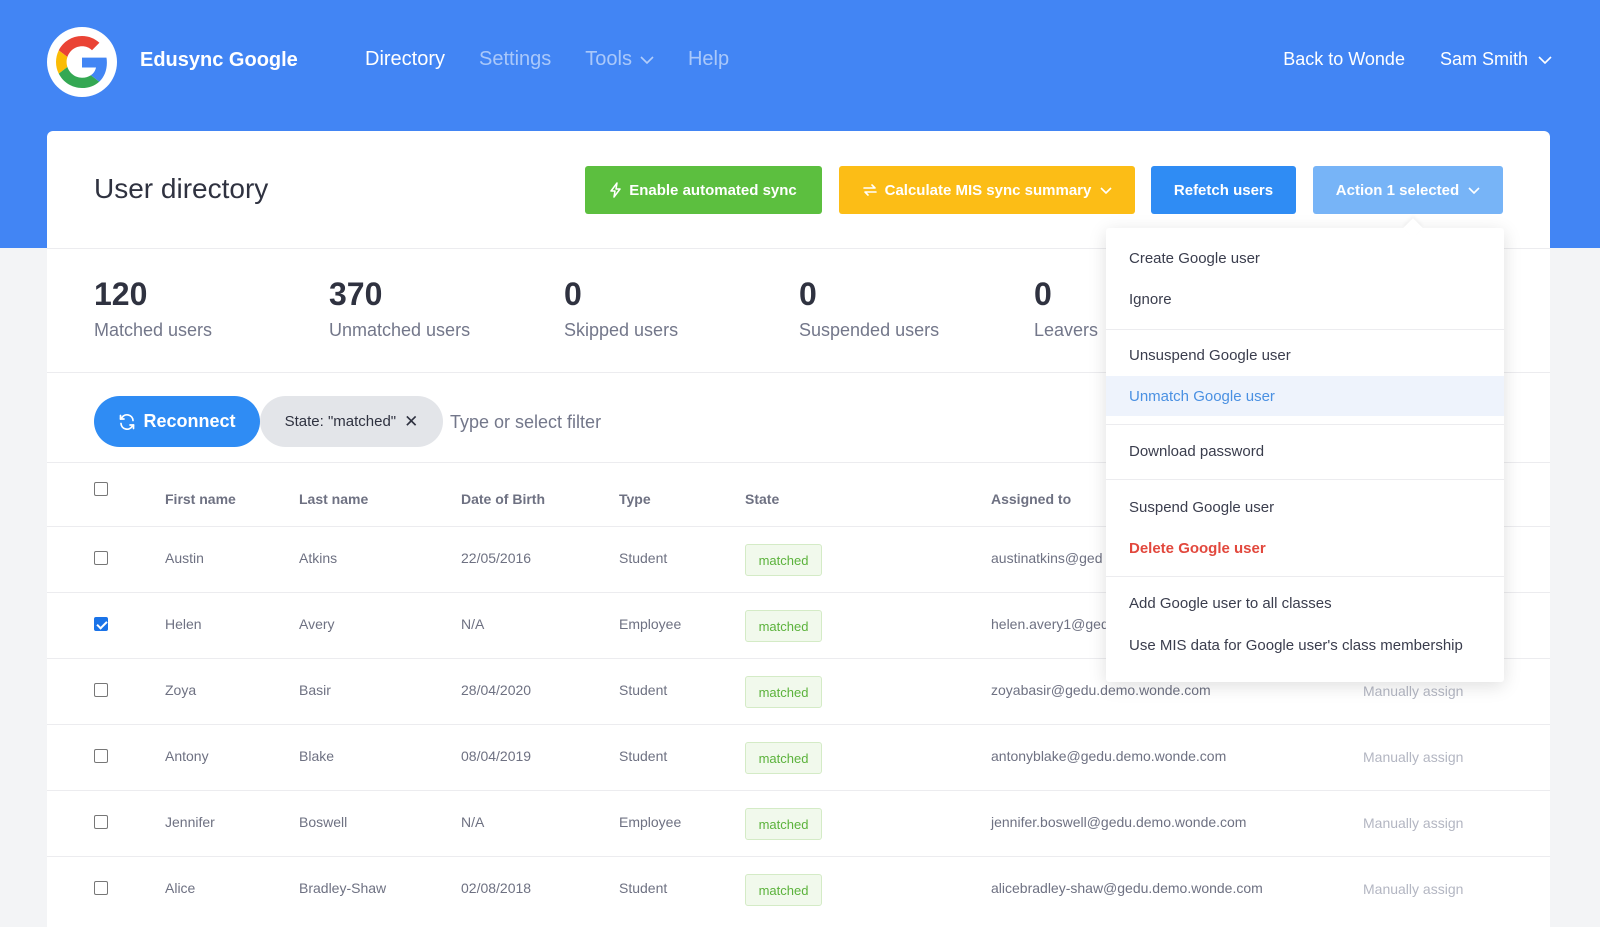 Image resolution: width=1600 pixels, height=927 pixels. Describe the element at coordinates (515, 59) in the screenshot. I see `nav-settings: Settings` at that location.